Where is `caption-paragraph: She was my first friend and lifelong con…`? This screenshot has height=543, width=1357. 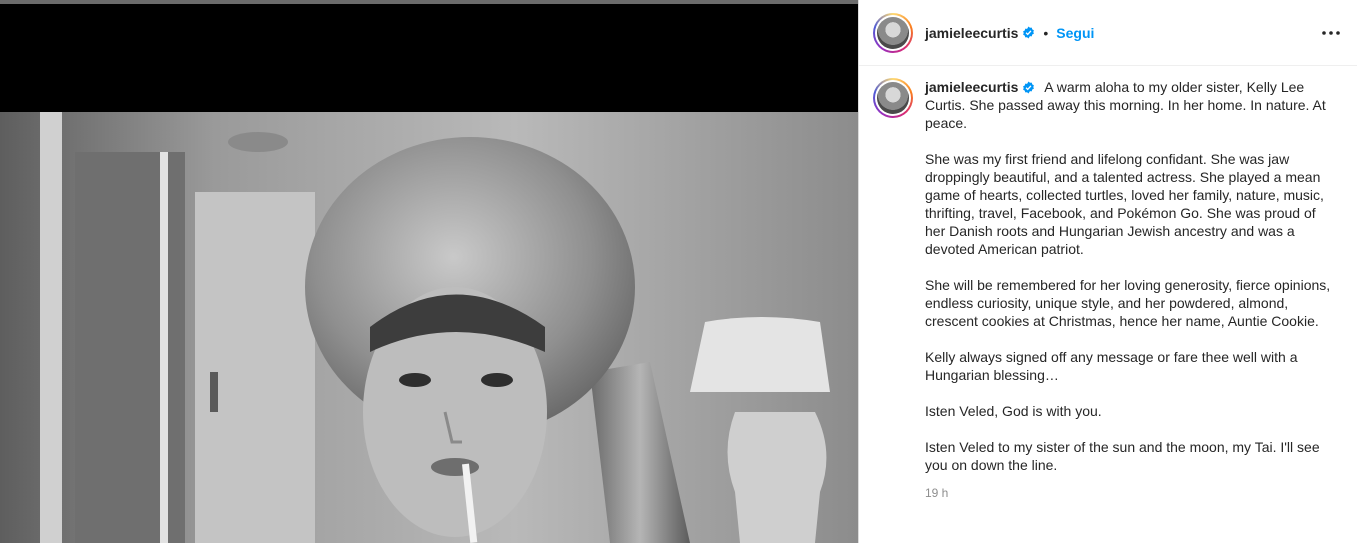
caption-paragraph: She was my first friend and lifelong con… is located at coordinates (1124, 204).